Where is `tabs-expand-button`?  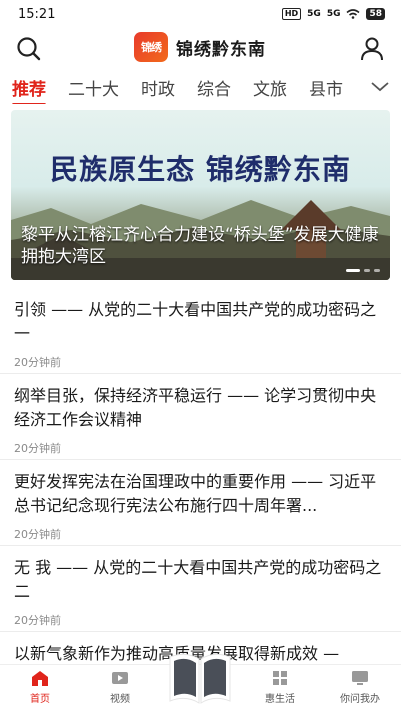
tabs-expand-button is located at coordinates (380, 86).